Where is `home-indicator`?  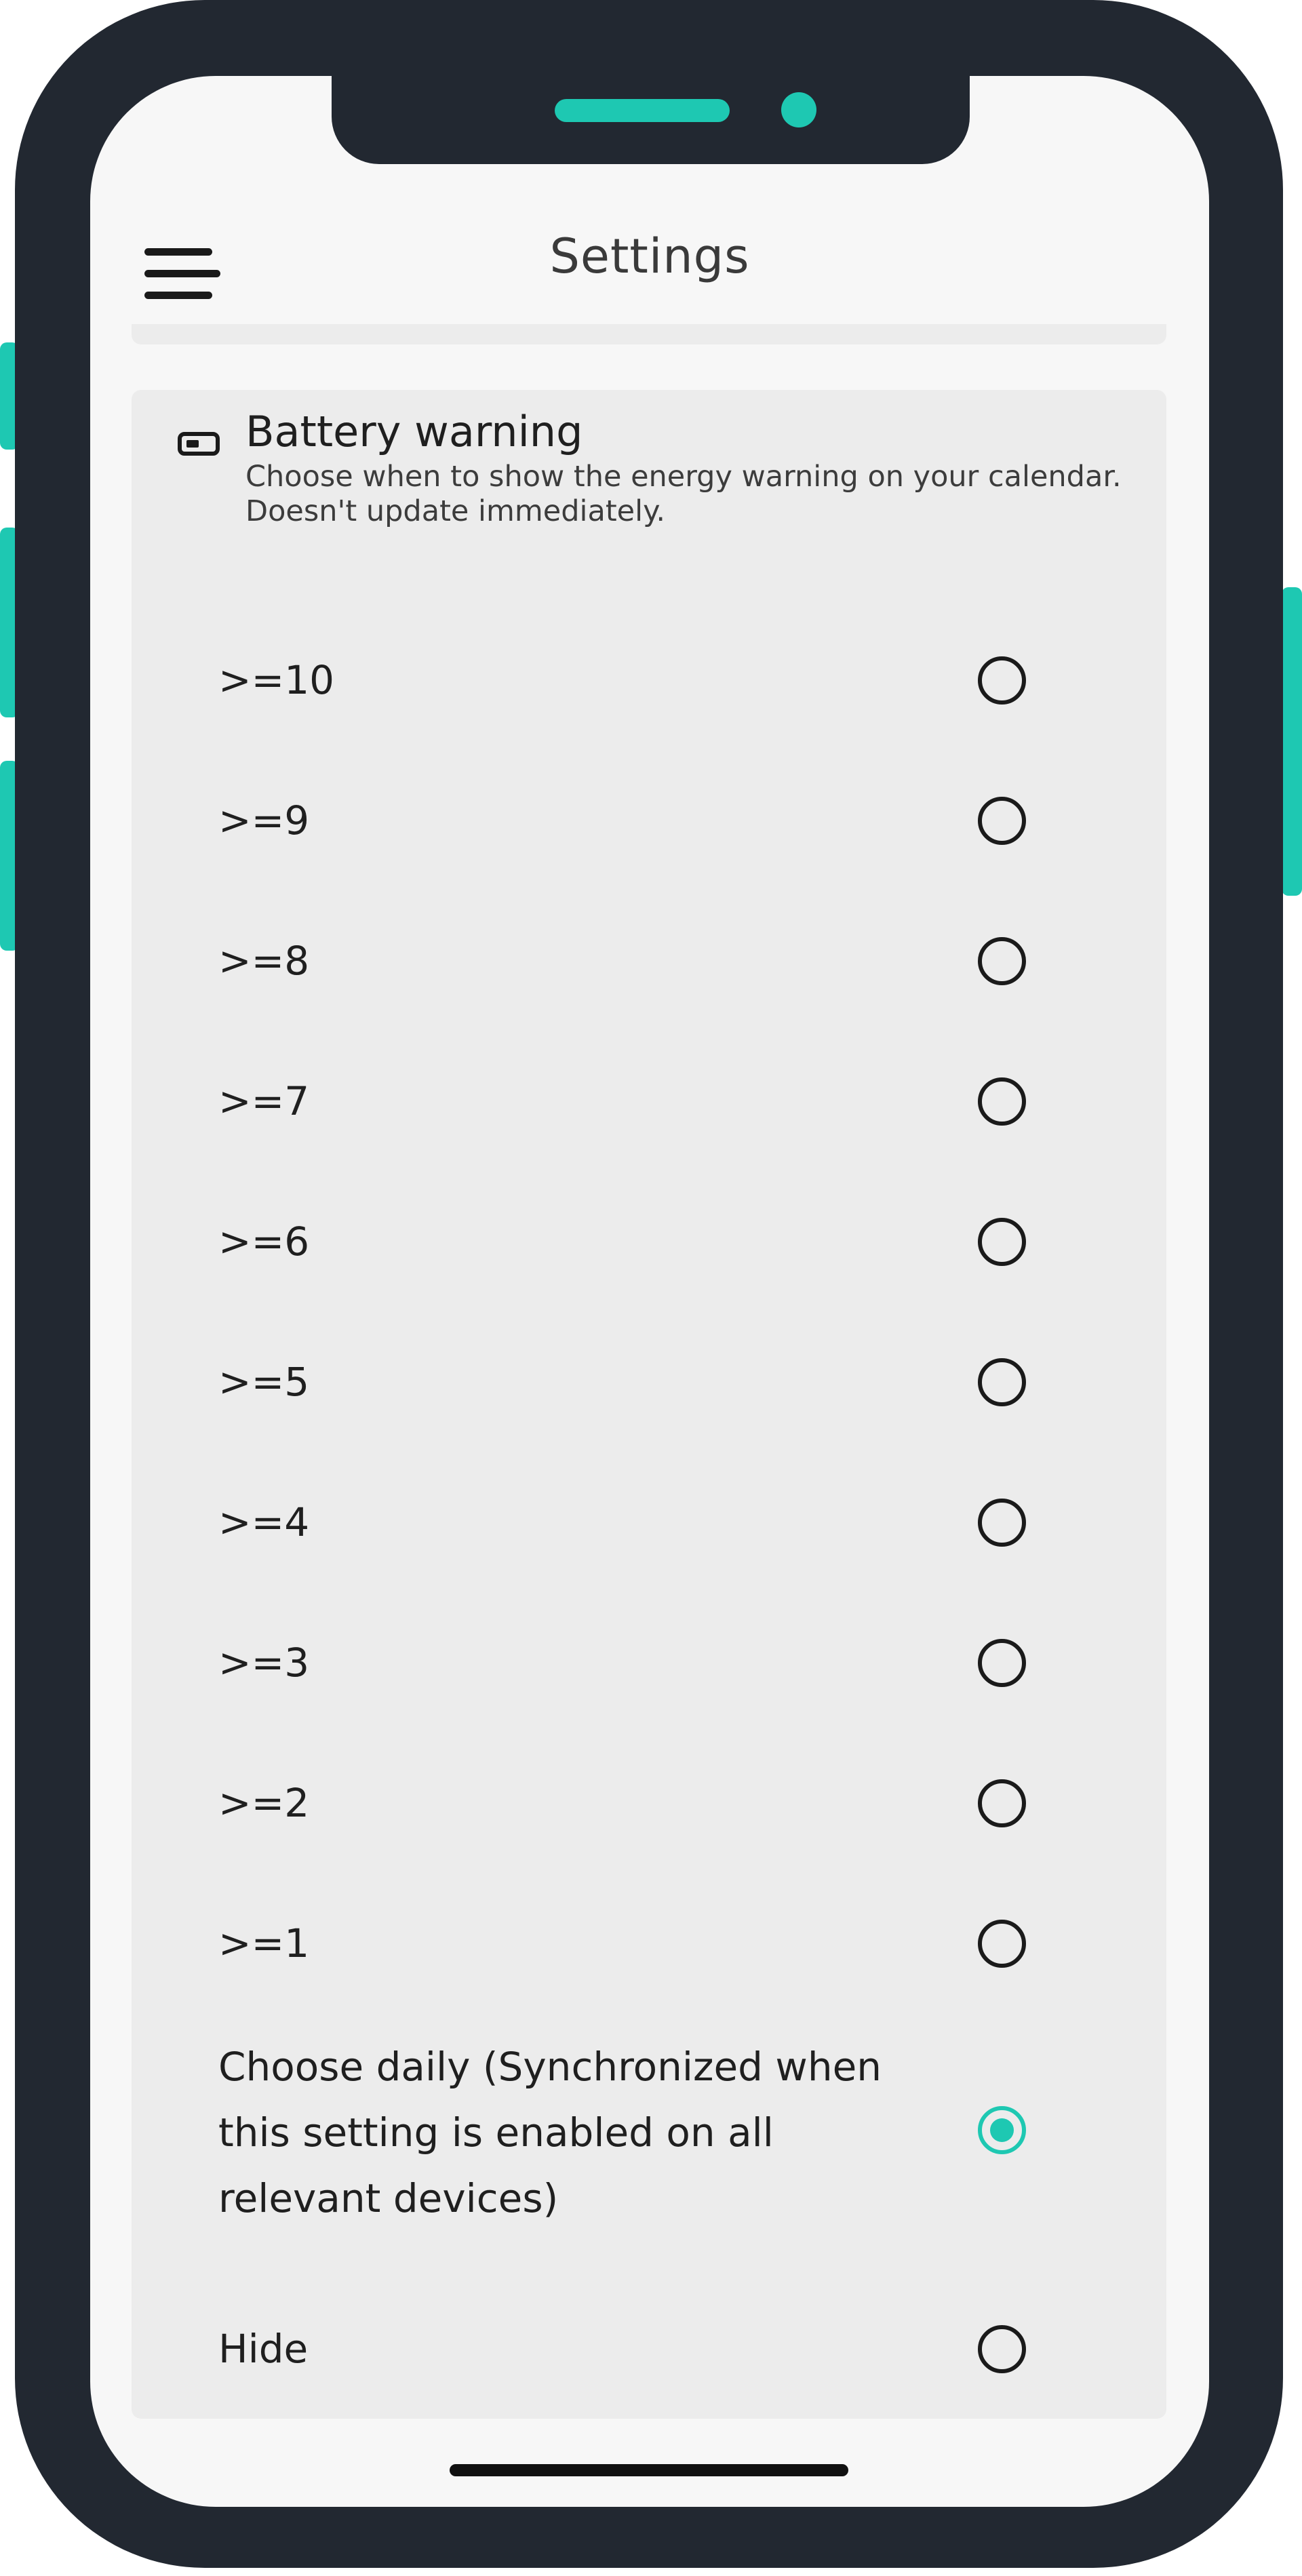
home-indicator is located at coordinates (649, 2470).